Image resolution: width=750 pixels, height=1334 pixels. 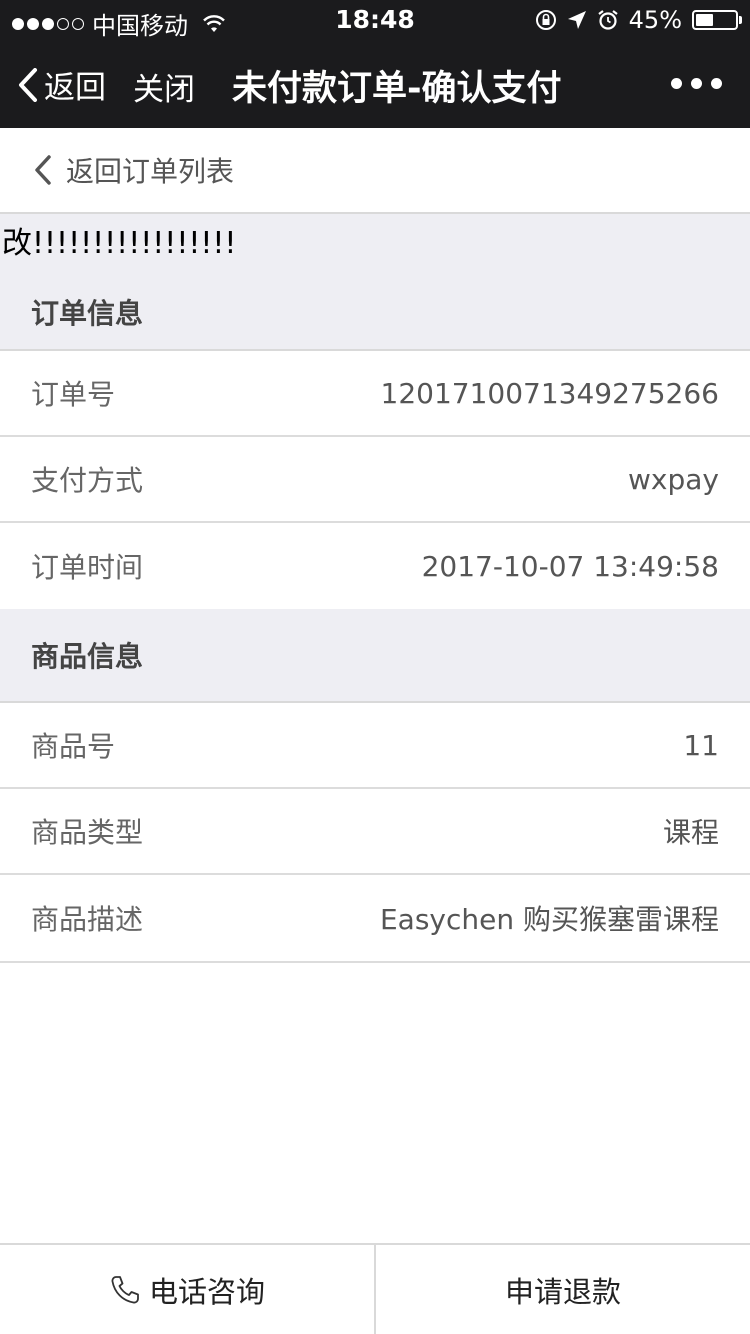 What do you see at coordinates (87, 480) in the screenshot?
I see `row-label: 支付方式` at bounding box center [87, 480].